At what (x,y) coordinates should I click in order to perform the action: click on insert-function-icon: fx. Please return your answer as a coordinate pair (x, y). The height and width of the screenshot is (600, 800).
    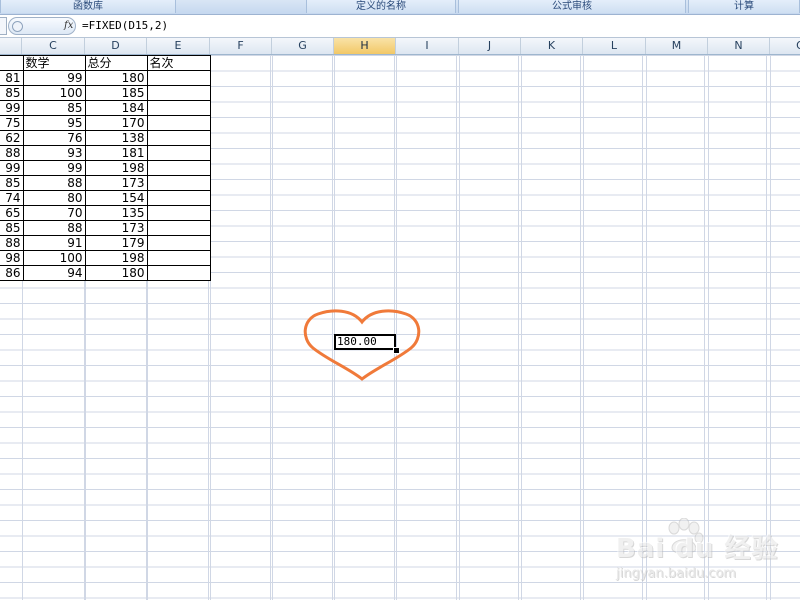
    Looking at the image, I should click on (68, 25).